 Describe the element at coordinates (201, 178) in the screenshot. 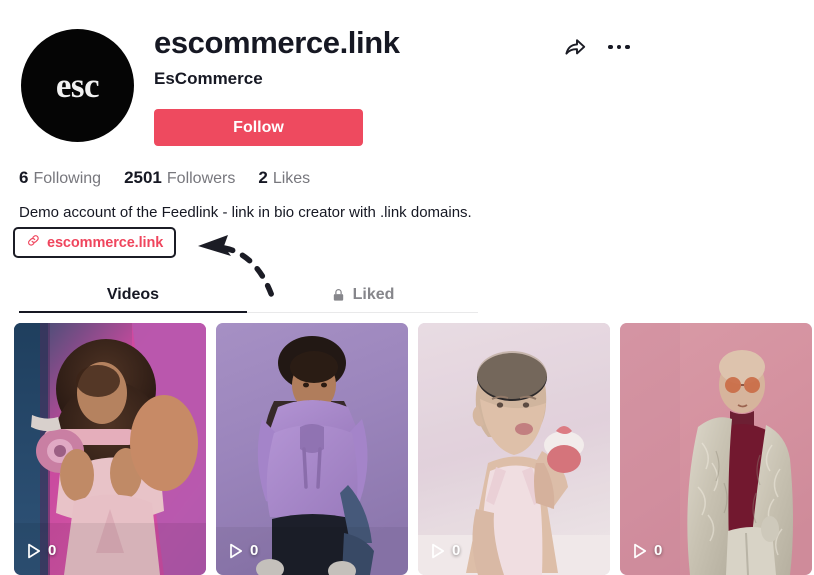

I see `stat-label: Followers` at that location.